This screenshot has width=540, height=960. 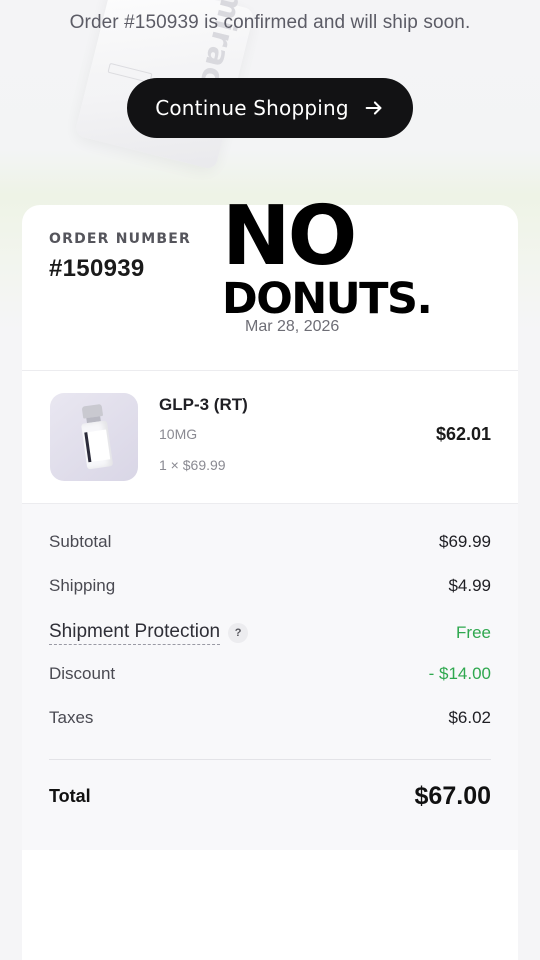 What do you see at coordinates (71, 717) in the screenshot?
I see `taxes-label: Taxes` at bounding box center [71, 717].